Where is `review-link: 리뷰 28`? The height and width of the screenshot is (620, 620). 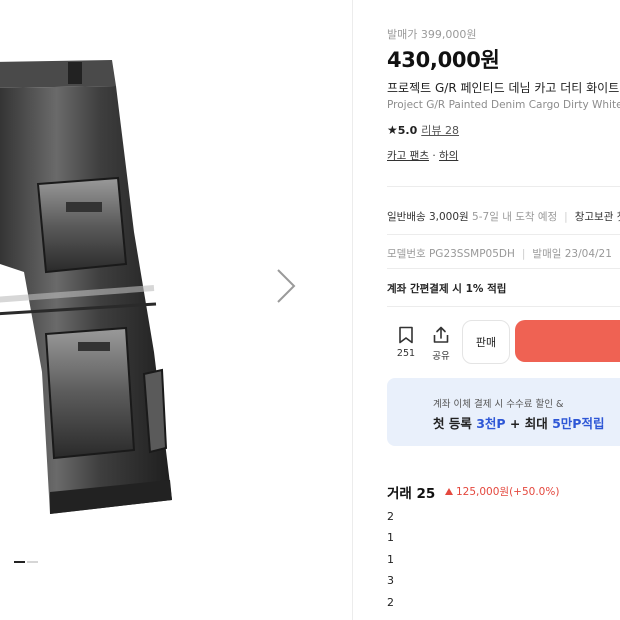 review-link: 리뷰 28 is located at coordinates (440, 130).